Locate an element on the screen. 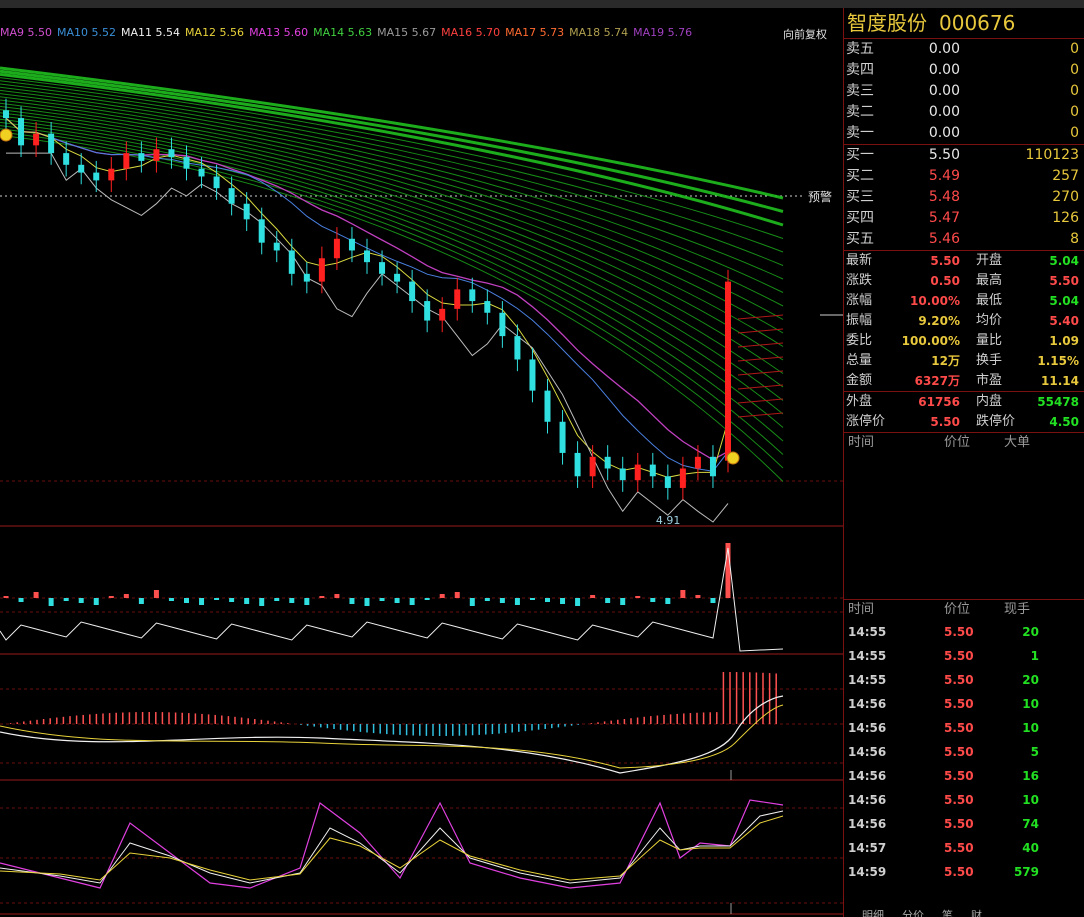 This screenshot has width=1084, height=917. ma-legend-item: MA14 5.63 is located at coordinates (343, 32).